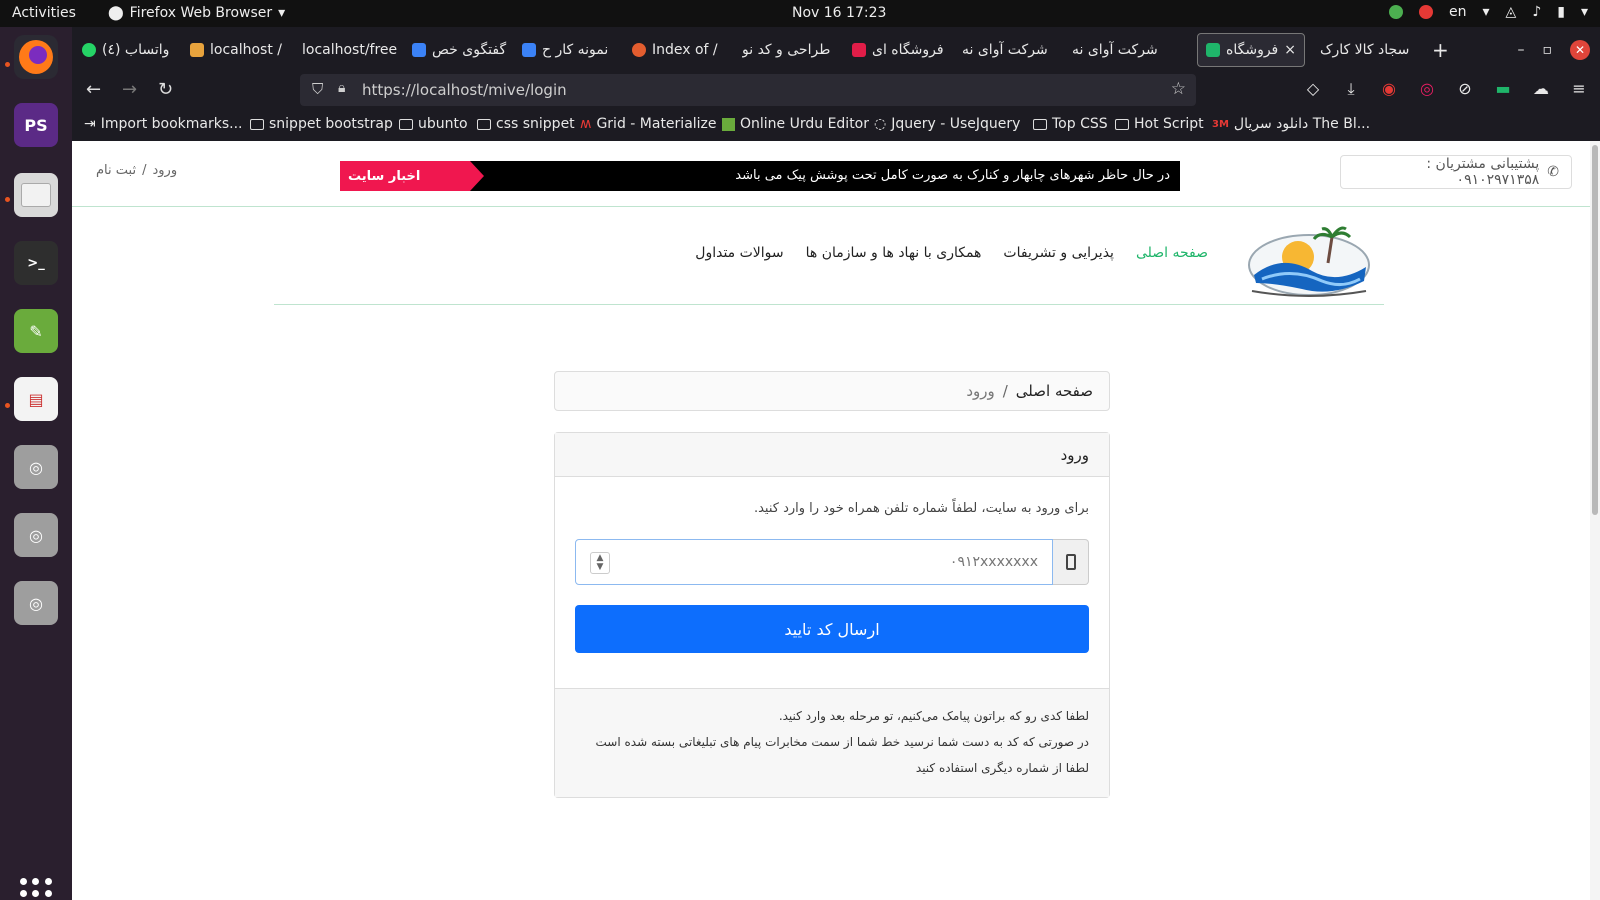 The height and width of the screenshot is (900, 1600). I want to click on color-picker-icon: ◎, so click(1427, 88).